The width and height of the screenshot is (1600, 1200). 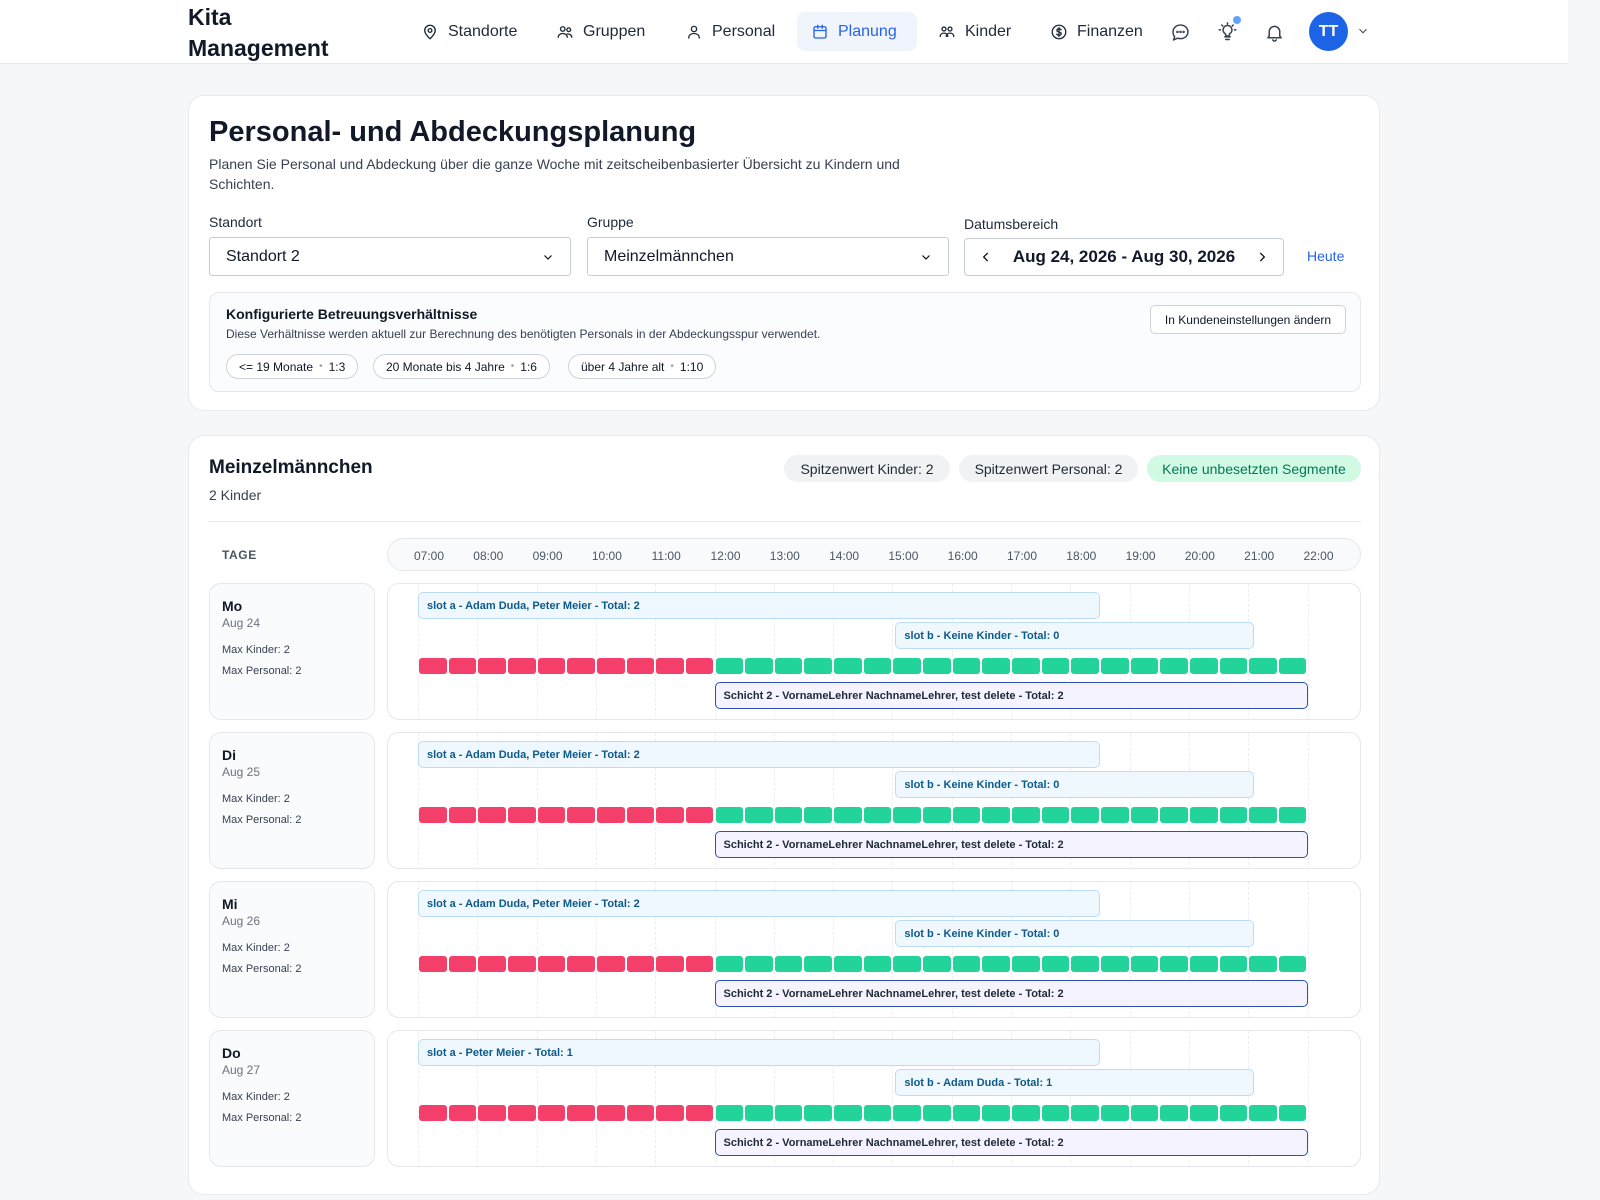 What do you see at coordinates (1248, 319) in the screenshot?
I see `edit-in-customer-settings-button: In Kundeneinstellungen ändern` at bounding box center [1248, 319].